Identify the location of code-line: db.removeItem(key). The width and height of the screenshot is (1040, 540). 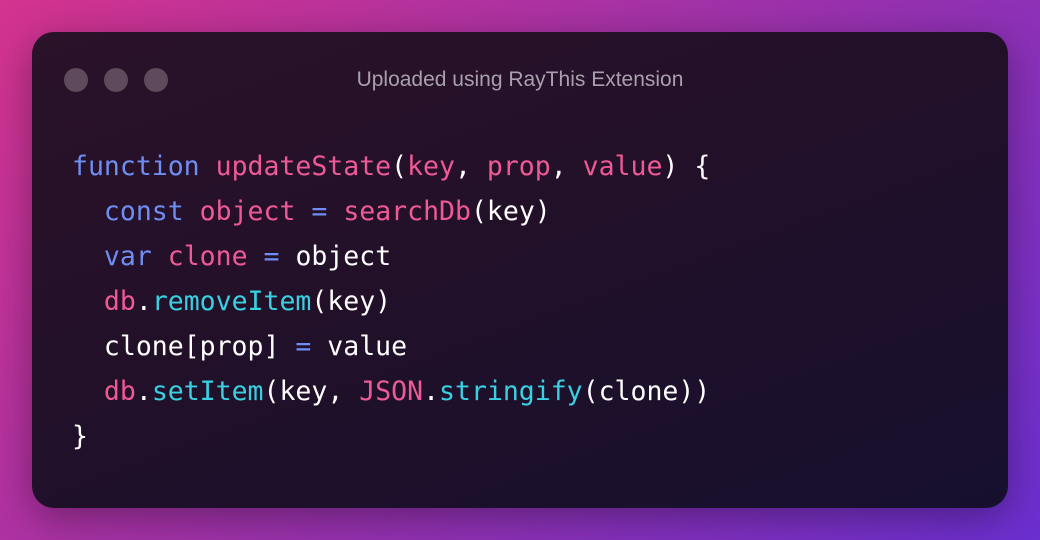
(391, 301).